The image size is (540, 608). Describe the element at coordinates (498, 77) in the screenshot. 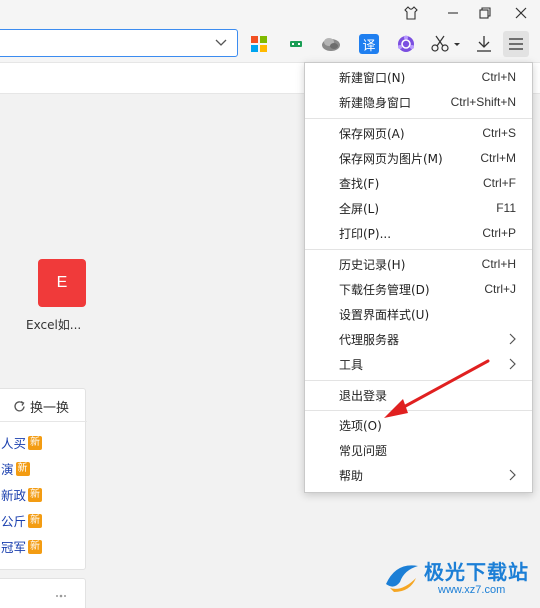

I see `menu-item-shortcut: Ctrl+N` at that location.